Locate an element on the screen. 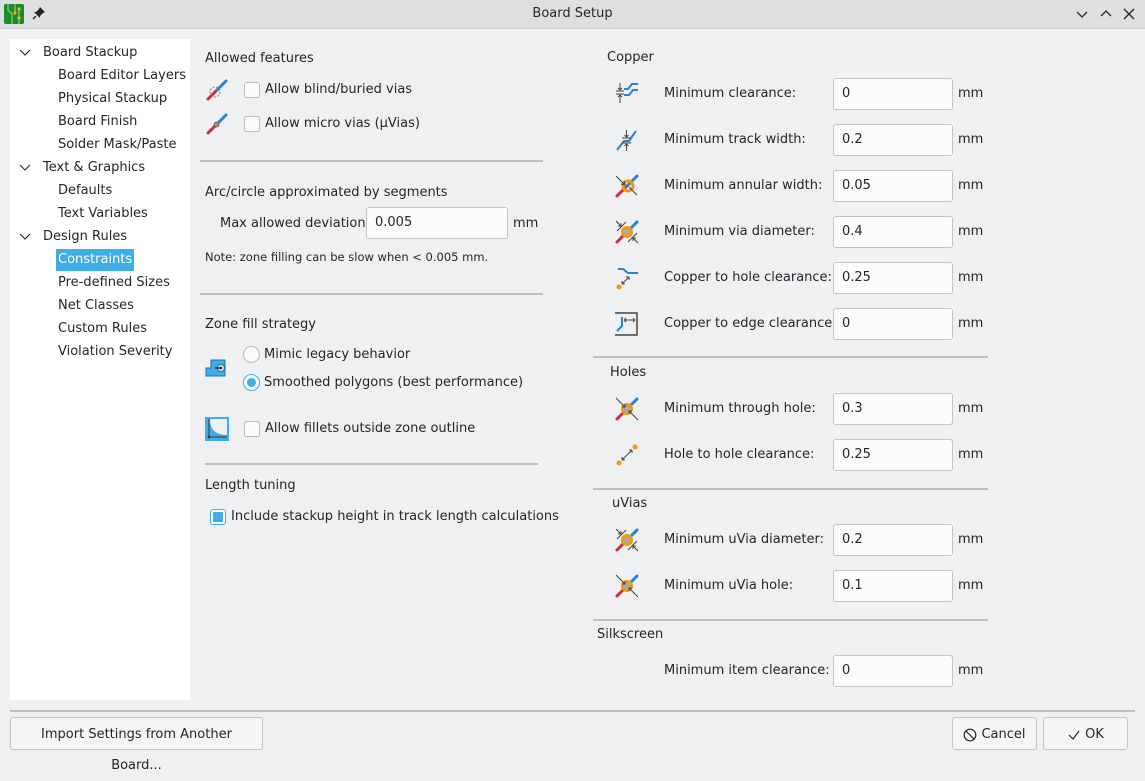  copper-edge-clearance-label: Copper to edge clearance: is located at coordinates (750, 323).